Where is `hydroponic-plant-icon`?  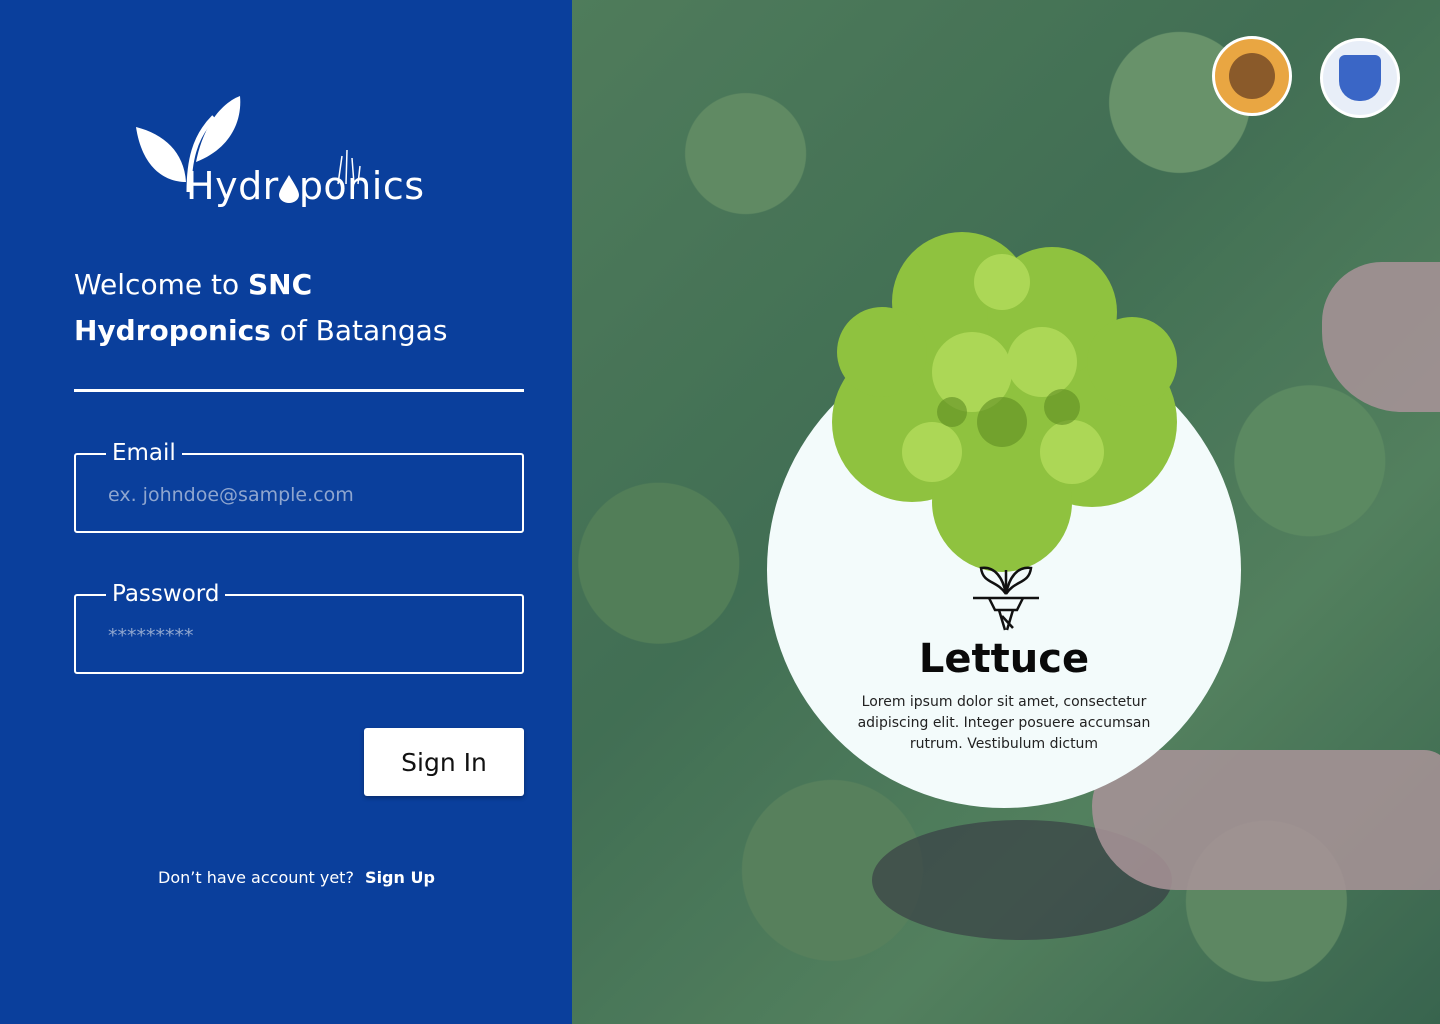 hydroponic-plant-icon is located at coordinates (1006, 598).